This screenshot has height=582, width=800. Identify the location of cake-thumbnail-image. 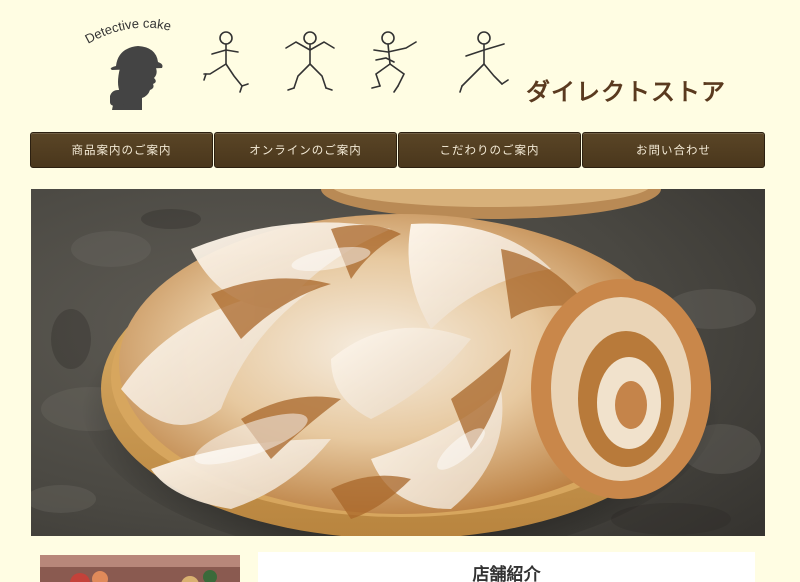
(140, 568).